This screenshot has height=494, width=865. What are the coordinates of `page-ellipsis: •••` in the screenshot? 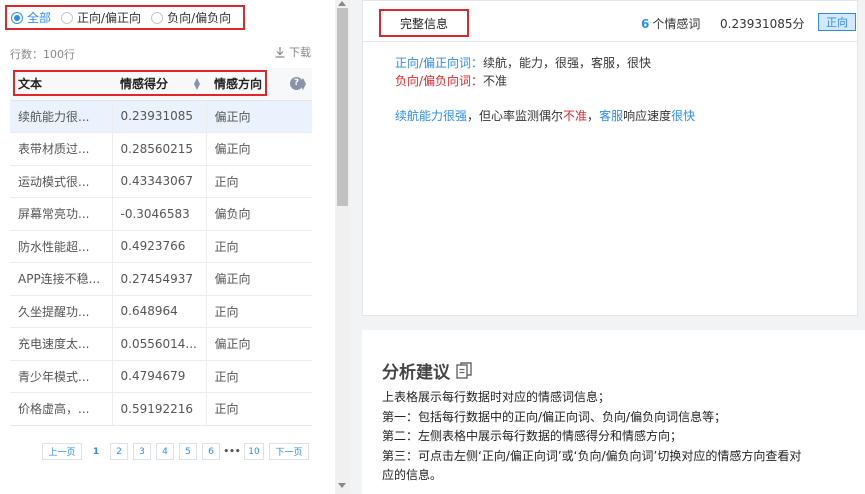 It's located at (232, 451).